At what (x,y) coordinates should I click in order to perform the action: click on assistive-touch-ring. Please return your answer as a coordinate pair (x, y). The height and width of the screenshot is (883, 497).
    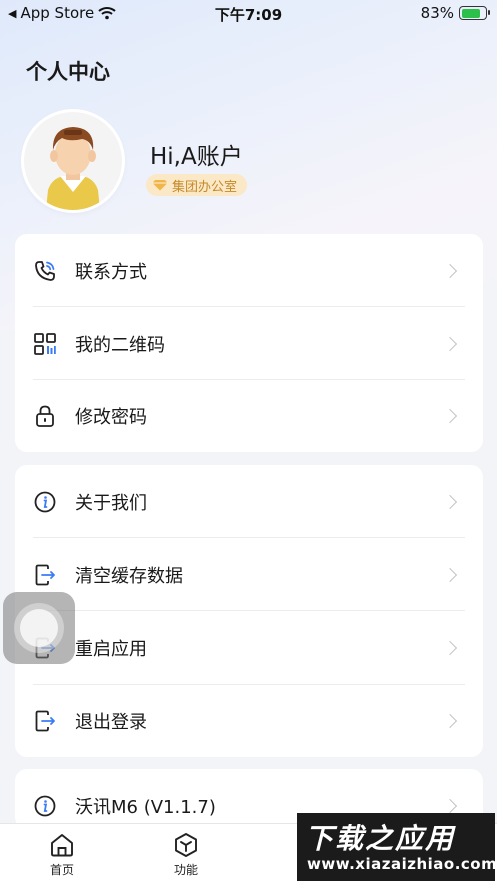
    Looking at the image, I should click on (39, 628).